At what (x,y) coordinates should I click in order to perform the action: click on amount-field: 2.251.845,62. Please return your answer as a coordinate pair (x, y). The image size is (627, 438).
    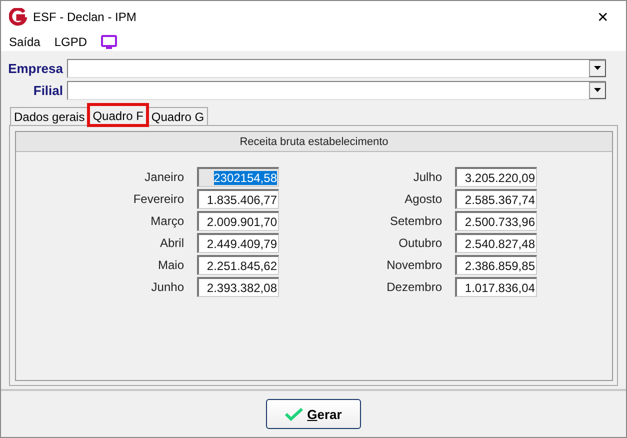
    Looking at the image, I should click on (238, 265).